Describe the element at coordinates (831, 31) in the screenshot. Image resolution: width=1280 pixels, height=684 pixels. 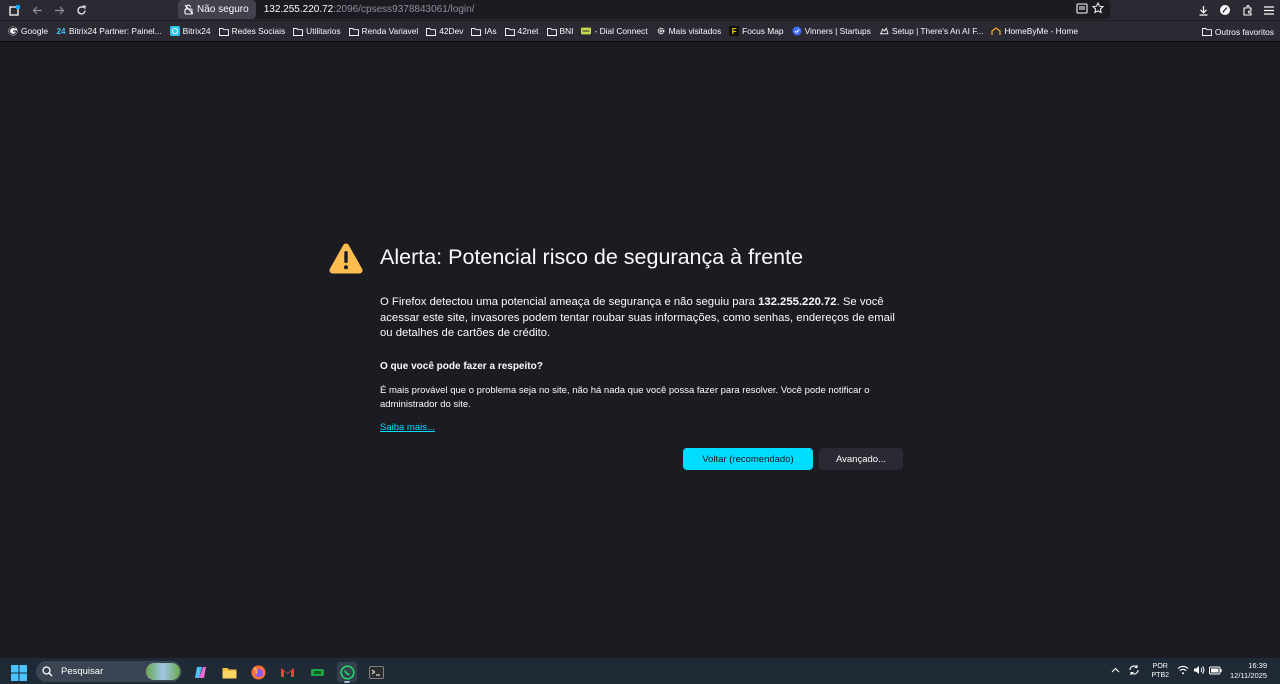
I see `bookmark-vinners: Vinners | Startups` at that location.